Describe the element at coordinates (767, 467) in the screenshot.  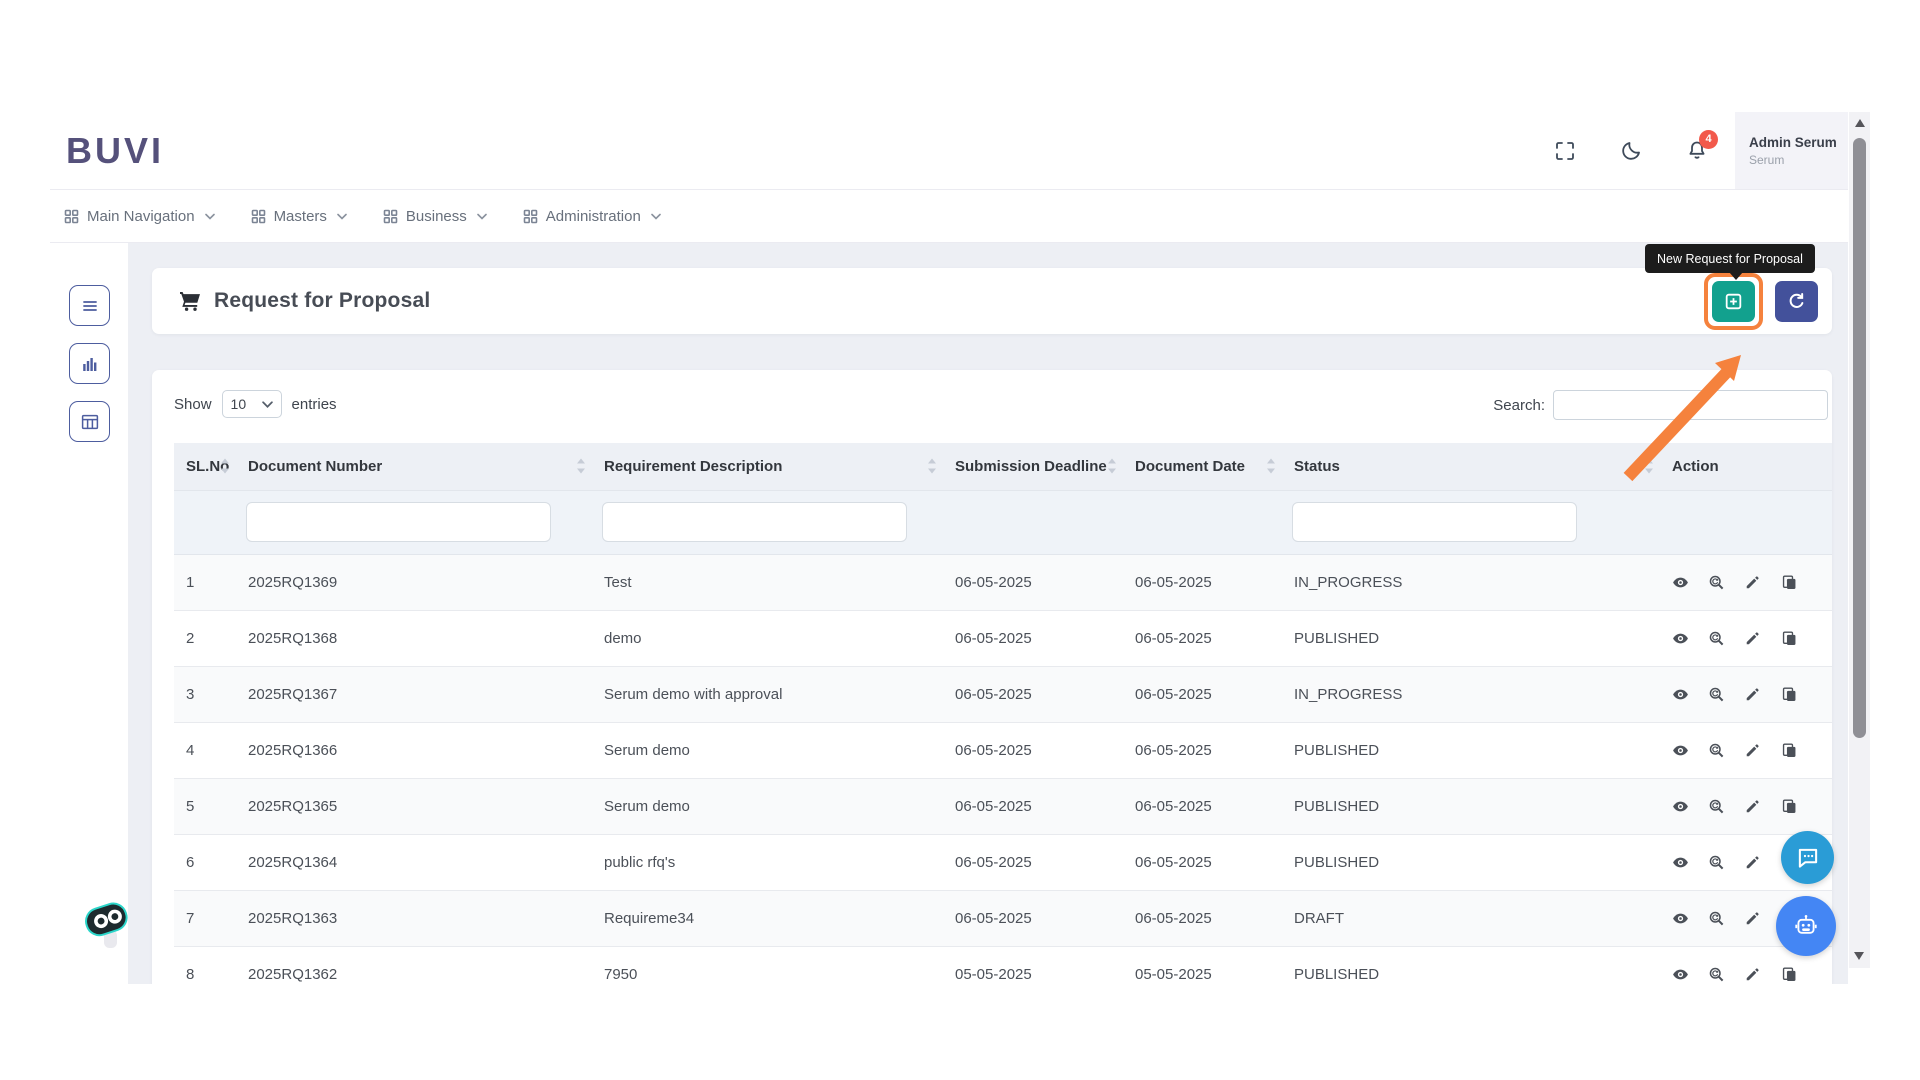
I see `column-header-requirement-description: Requirement Description` at that location.